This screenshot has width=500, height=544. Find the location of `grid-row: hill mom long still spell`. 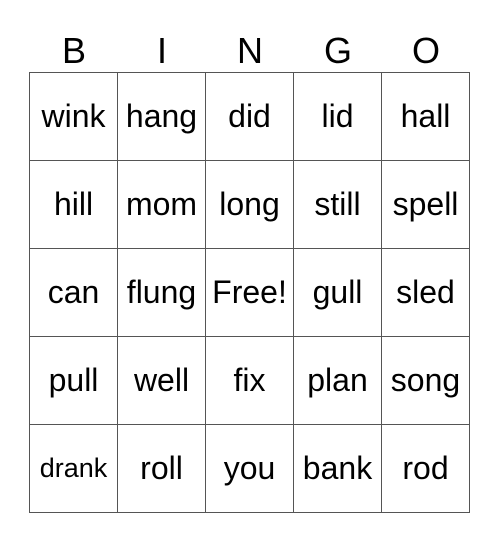

grid-row: hill mom long still spell is located at coordinates (249, 204).